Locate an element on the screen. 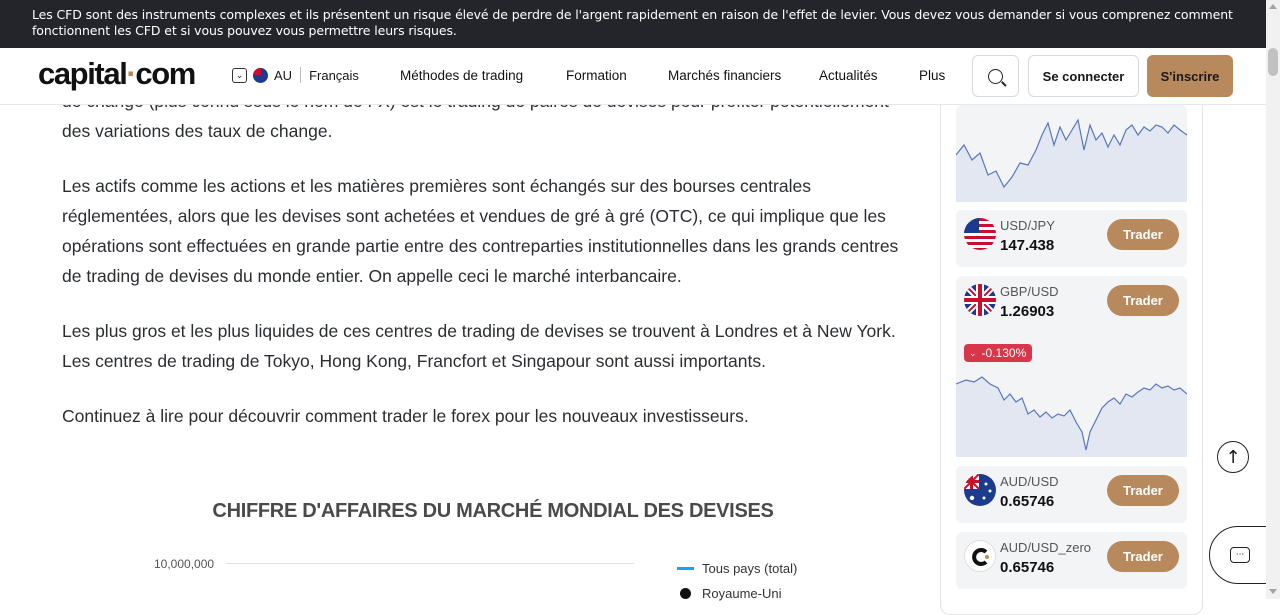  search-button is located at coordinates (995, 76).